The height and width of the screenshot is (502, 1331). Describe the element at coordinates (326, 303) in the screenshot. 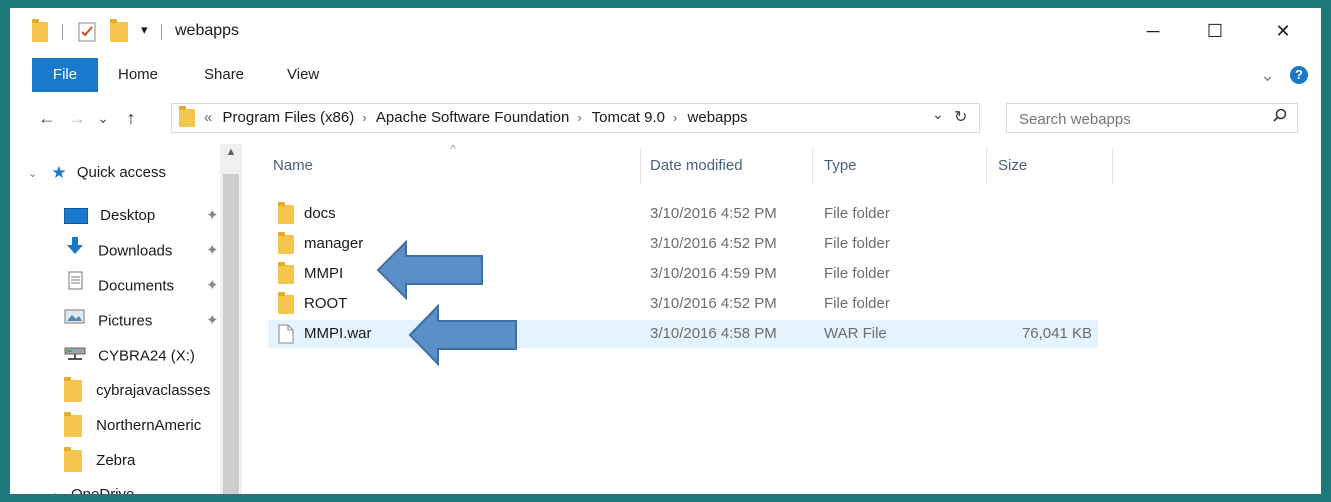

I see `file-name: ROOT` at that location.